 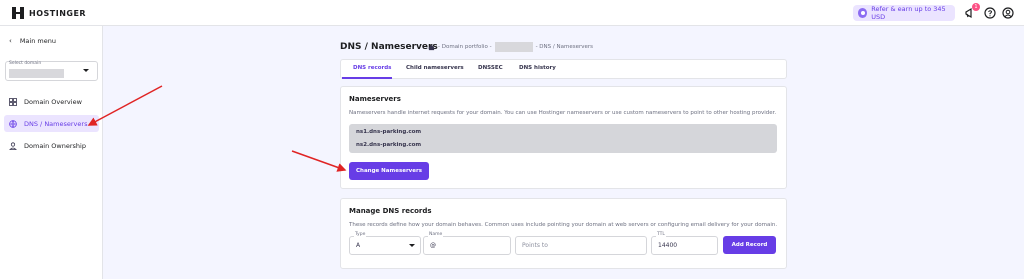 I want to click on sidebar-item-dns-nameservers: DNS / Nameservers, so click(x=51, y=123).